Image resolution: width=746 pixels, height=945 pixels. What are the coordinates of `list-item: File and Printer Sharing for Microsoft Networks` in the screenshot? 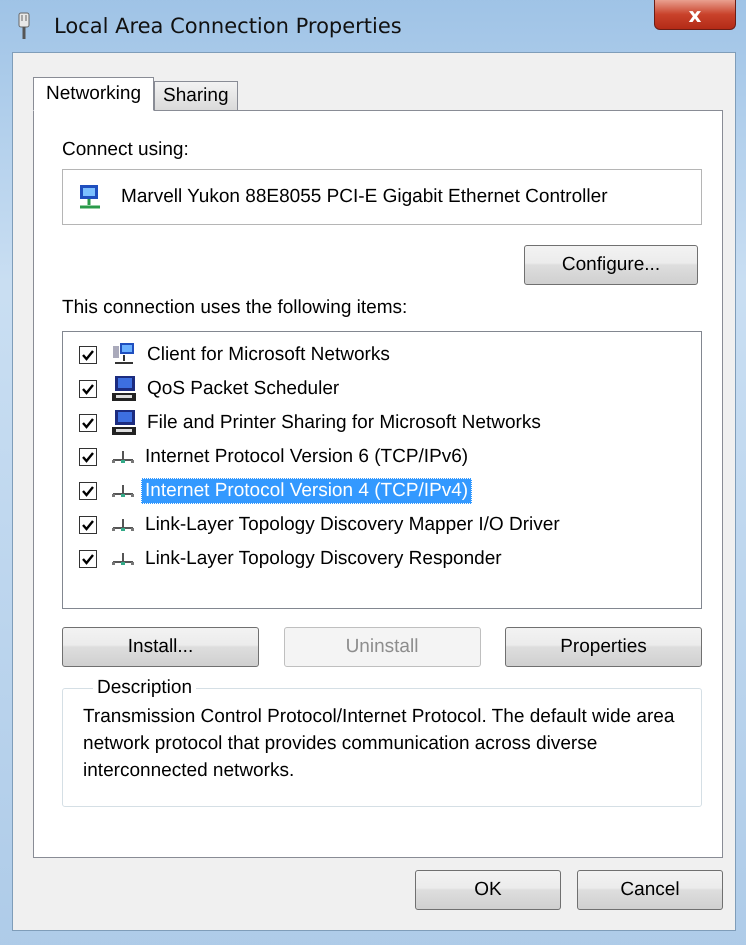 It's located at (344, 423).